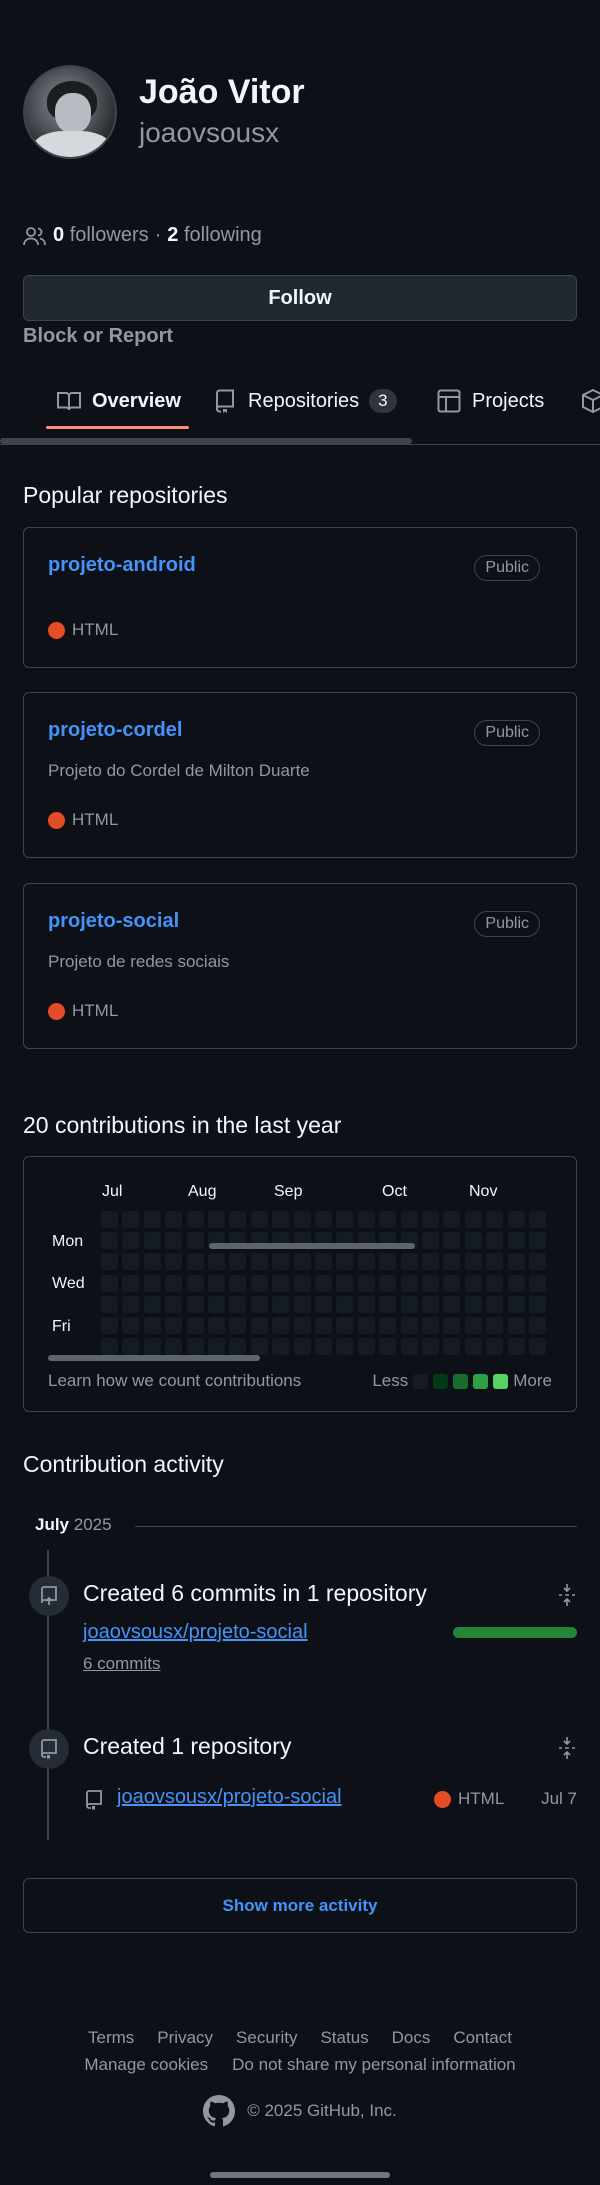 The height and width of the screenshot is (2185, 600). What do you see at coordinates (146, 2065) in the screenshot?
I see `footer-link: Manage cookies` at bounding box center [146, 2065].